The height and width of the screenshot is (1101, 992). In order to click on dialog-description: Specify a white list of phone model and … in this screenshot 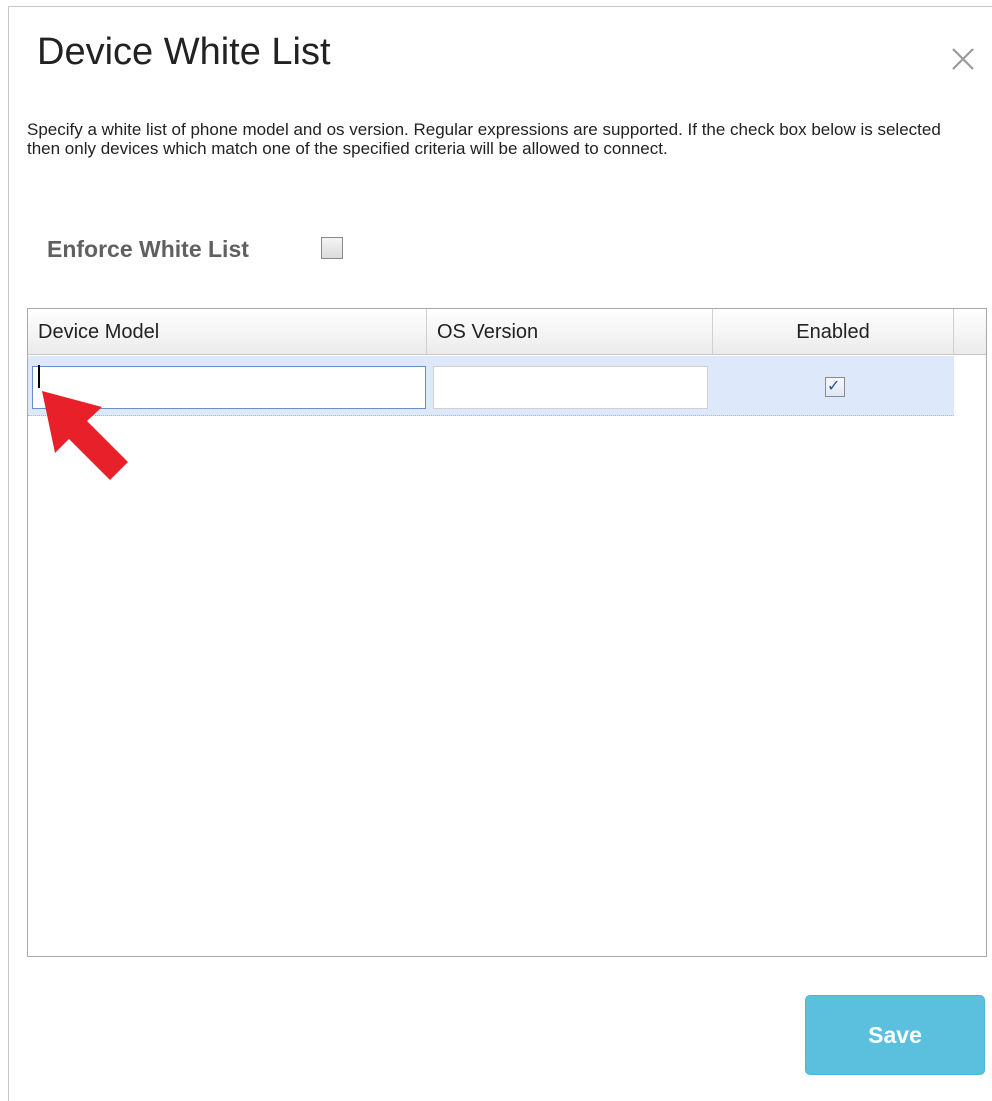, I will do `click(484, 139)`.